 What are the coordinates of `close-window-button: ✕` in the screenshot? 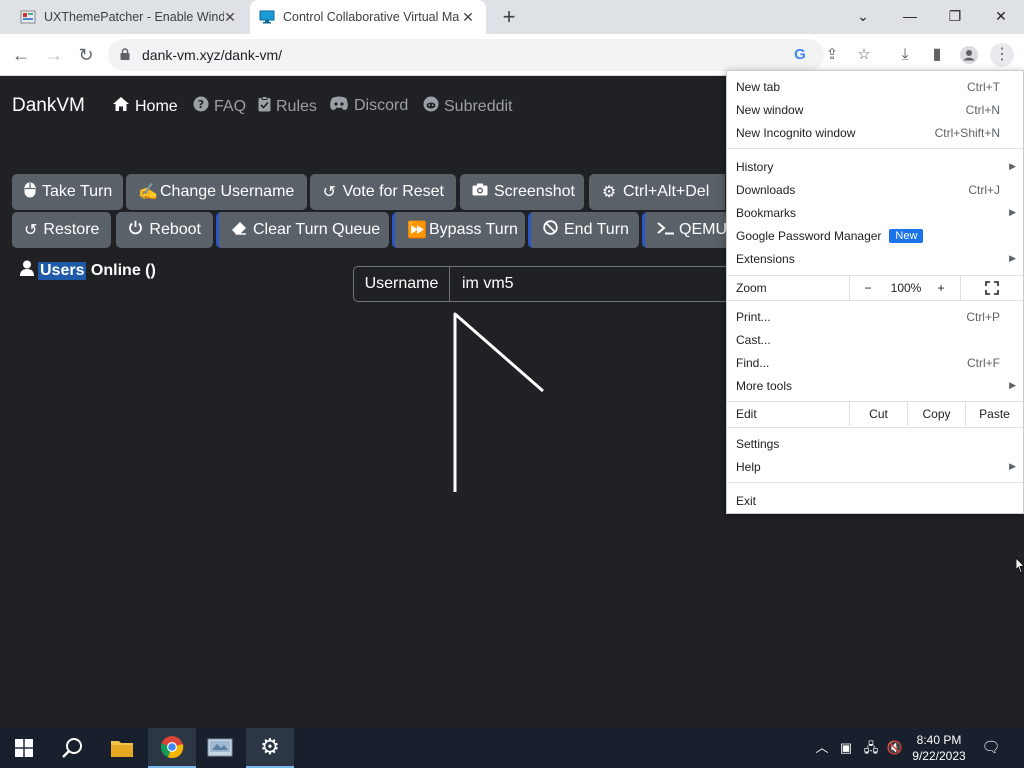 It's located at (1001, 16).